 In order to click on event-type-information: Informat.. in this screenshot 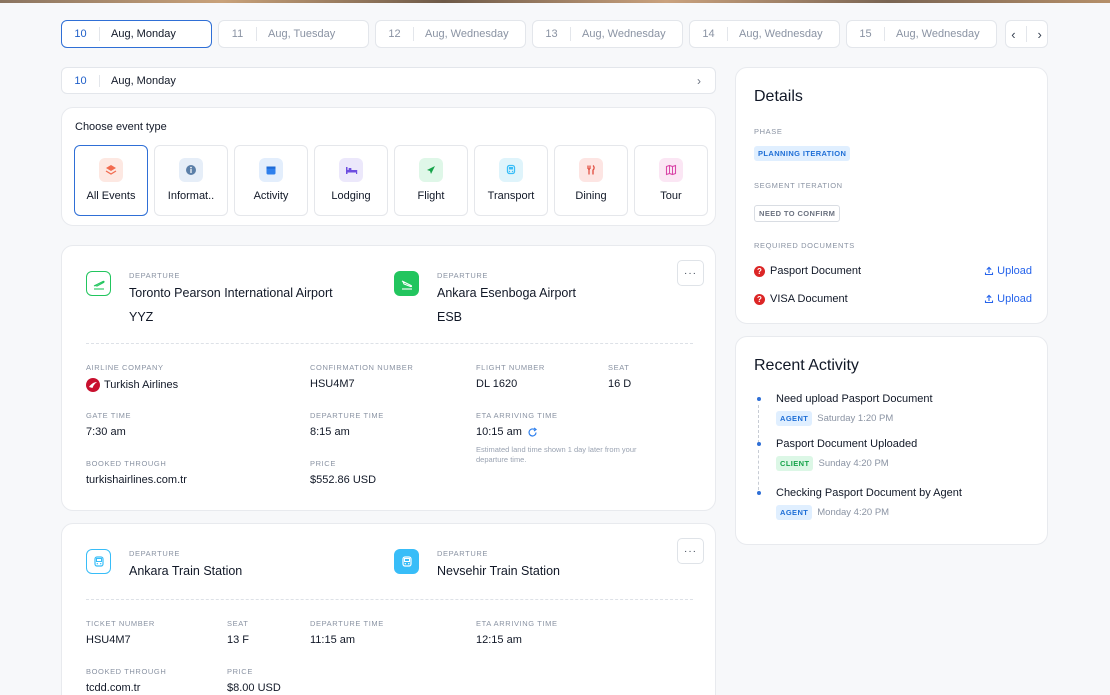, I will do `click(191, 180)`.